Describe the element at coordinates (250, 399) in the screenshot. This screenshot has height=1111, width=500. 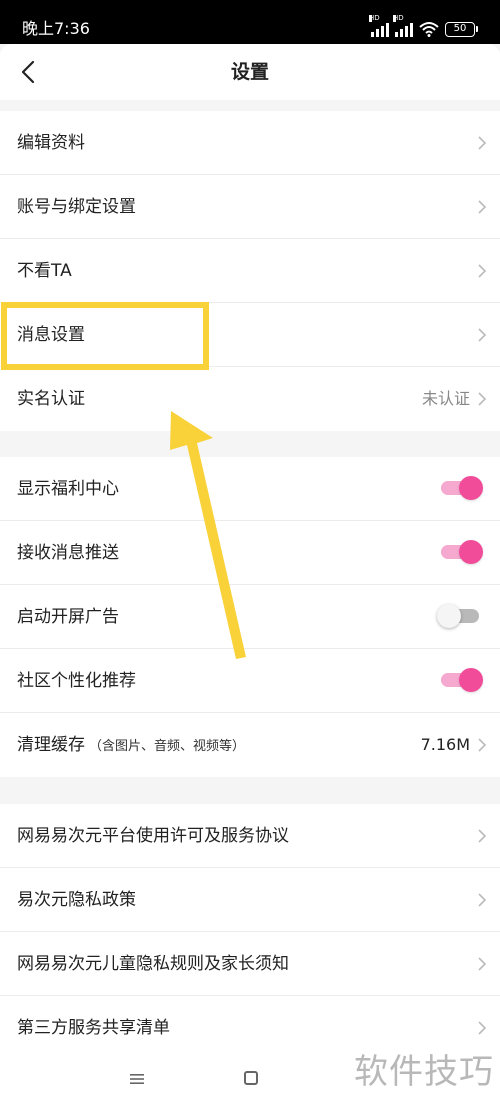
I see `settings-row-real-name-auth: 实名认证 未认证` at that location.